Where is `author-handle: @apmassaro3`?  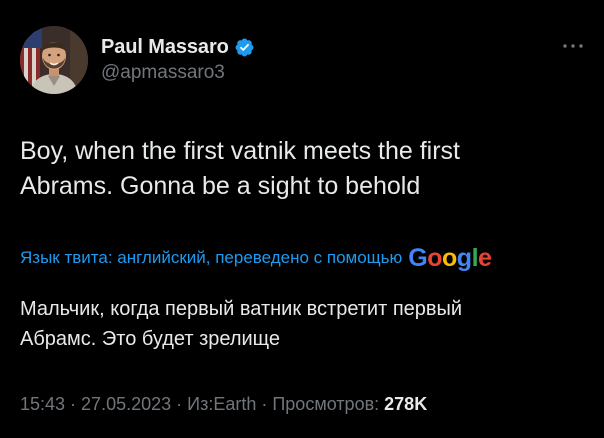 author-handle: @apmassaro3 is located at coordinates (163, 73).